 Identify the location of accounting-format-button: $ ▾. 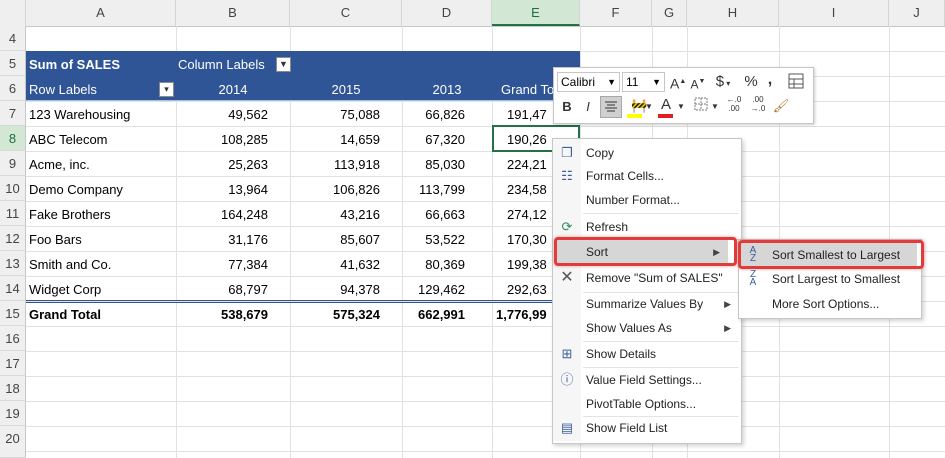
(723, 82).